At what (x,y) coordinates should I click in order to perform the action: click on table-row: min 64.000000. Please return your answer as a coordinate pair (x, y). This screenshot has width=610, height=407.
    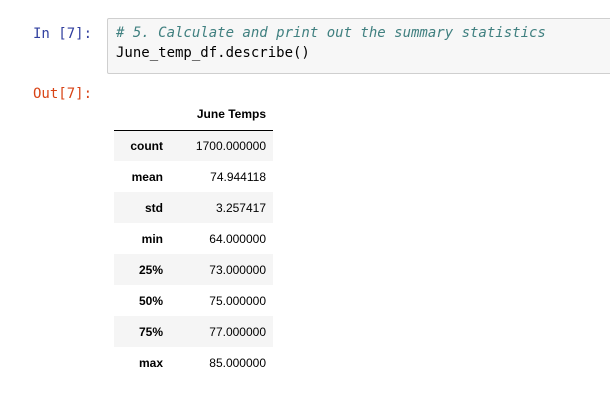
    Looking at the image, I should click on (193, 238).